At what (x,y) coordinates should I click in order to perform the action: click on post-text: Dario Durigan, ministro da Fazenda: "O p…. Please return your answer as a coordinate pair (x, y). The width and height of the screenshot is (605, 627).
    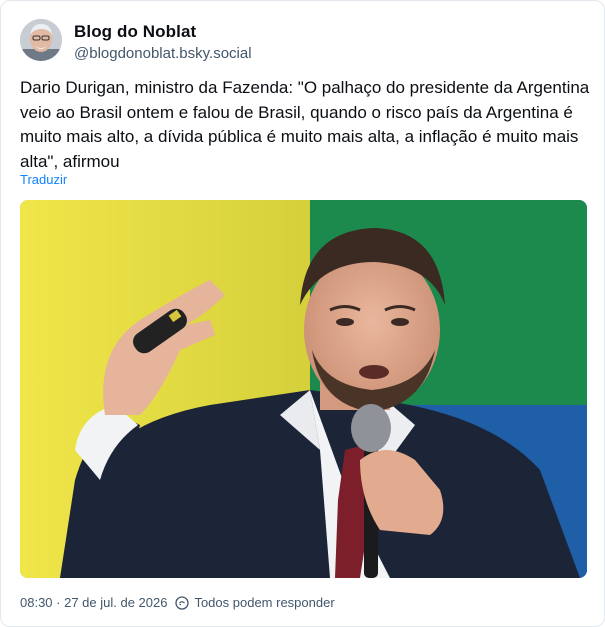
    Looking at the image, I should click on (305, 124).